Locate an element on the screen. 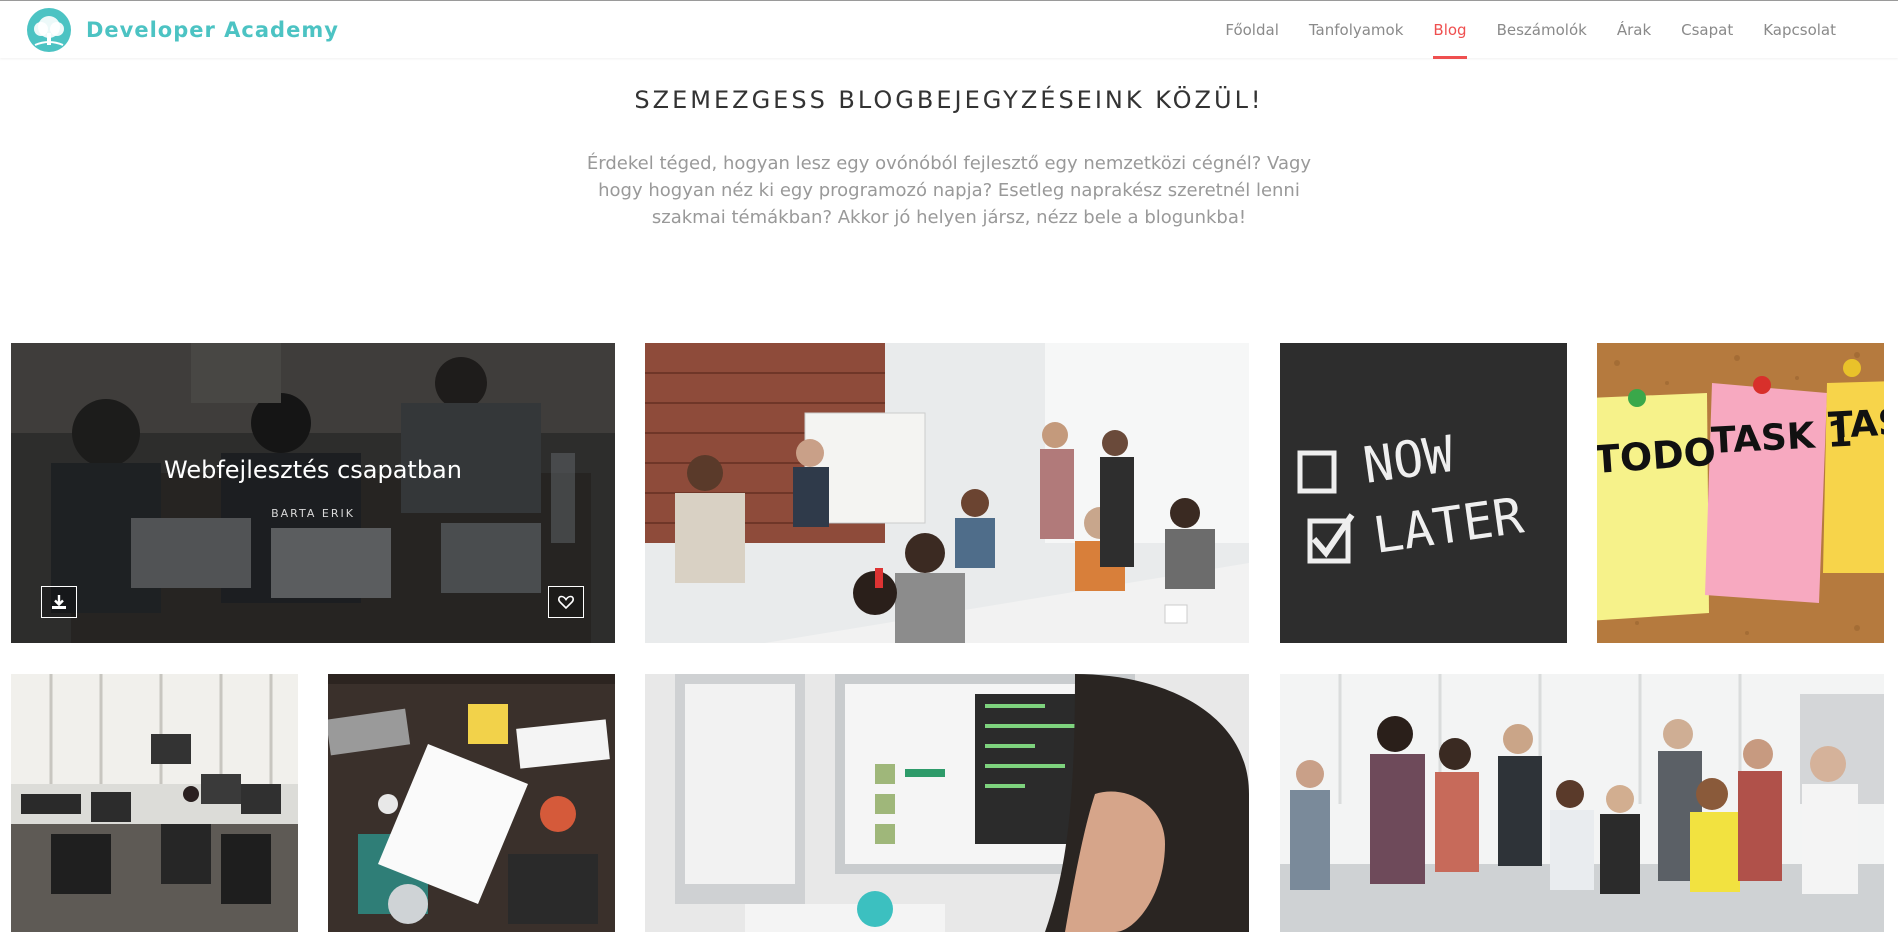 This screenshot has width=1898, height=932. team-meeting-image is located at coordinates (947, 493).